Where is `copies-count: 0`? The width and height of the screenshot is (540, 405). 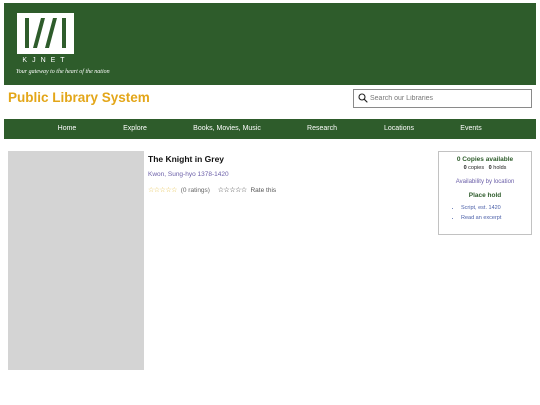 copies-count: 0 is located at coordinates (465, 168).